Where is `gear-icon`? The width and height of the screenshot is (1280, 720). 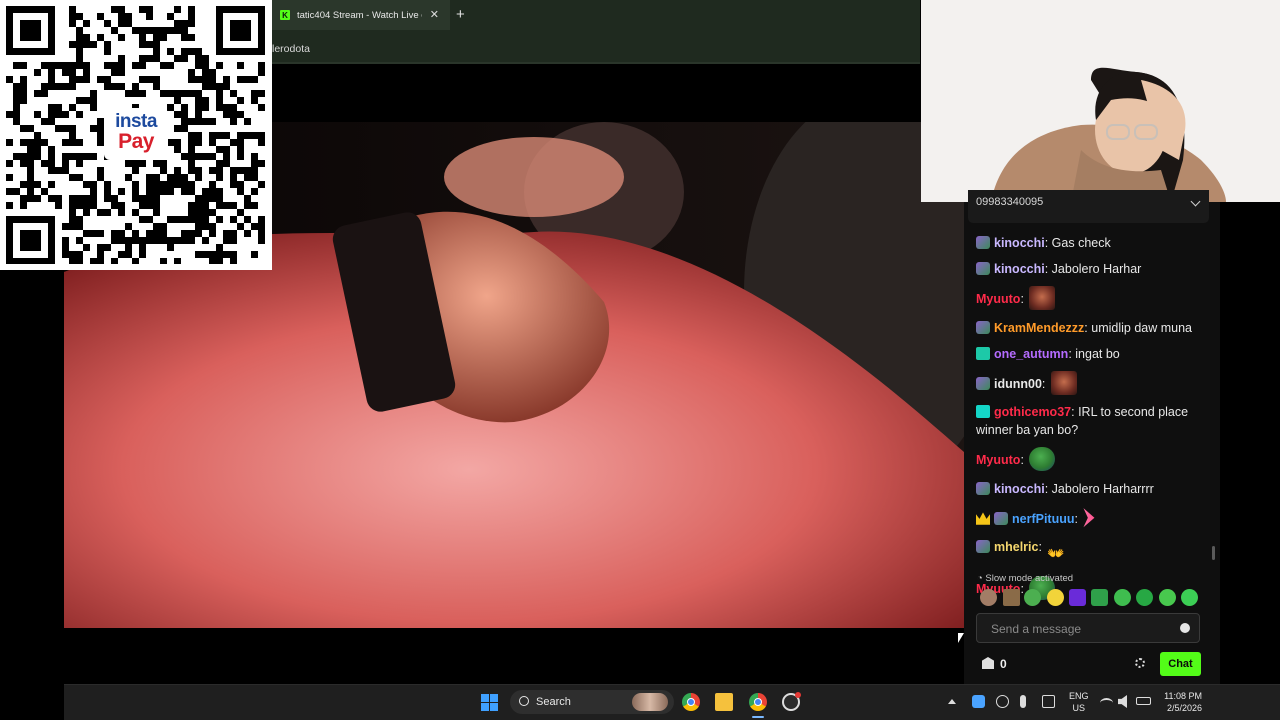 gear-icon is located at coordinates (1140, 663).